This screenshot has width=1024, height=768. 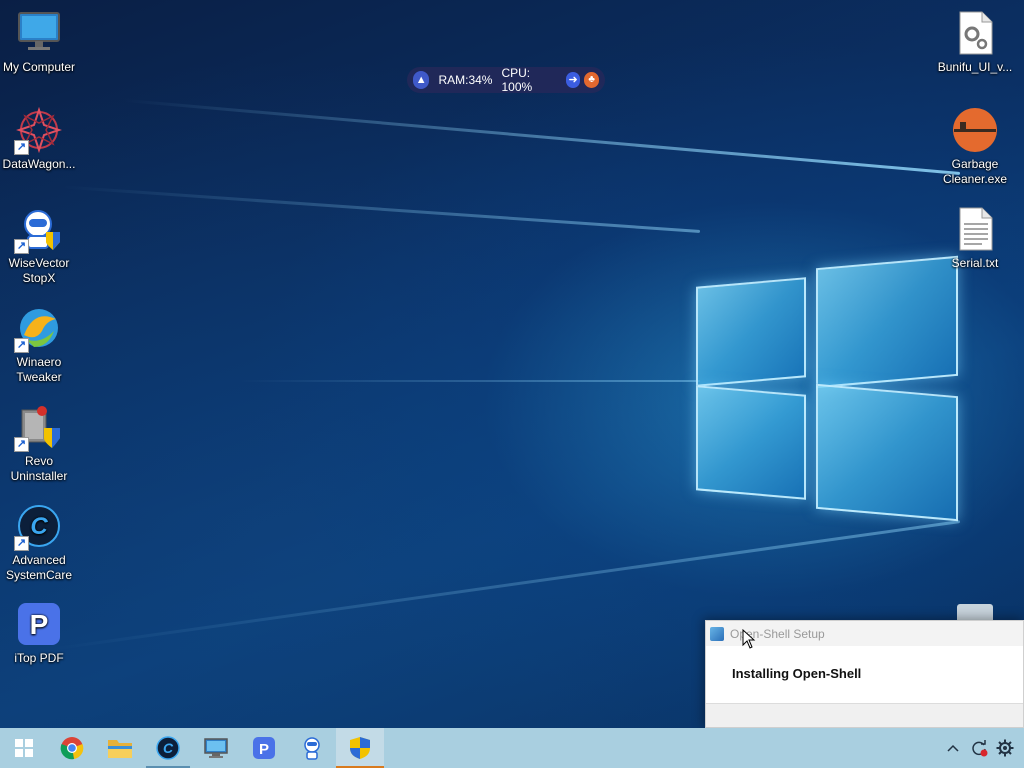 I want to click on folder-icon, so click(x=120, y=749).